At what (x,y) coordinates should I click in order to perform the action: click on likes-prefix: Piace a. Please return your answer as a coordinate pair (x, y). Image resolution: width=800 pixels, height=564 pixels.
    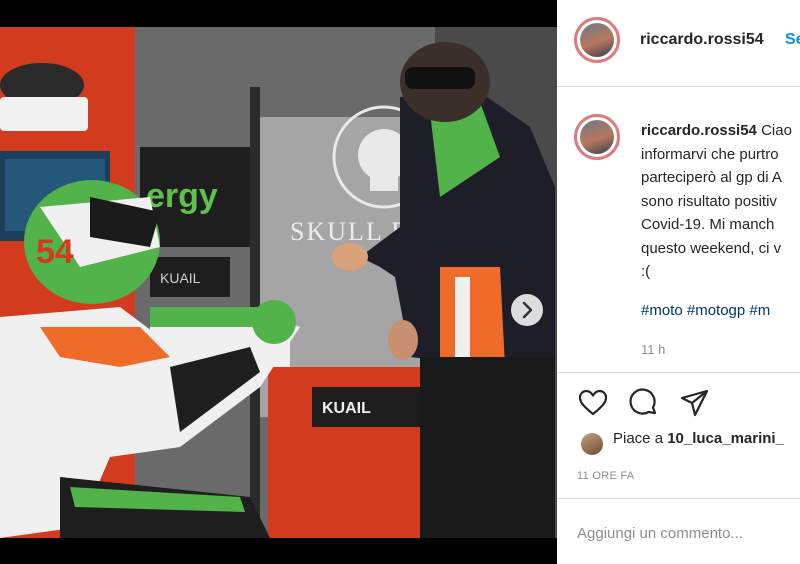
    Looking at the image, I should click on (640, 438).